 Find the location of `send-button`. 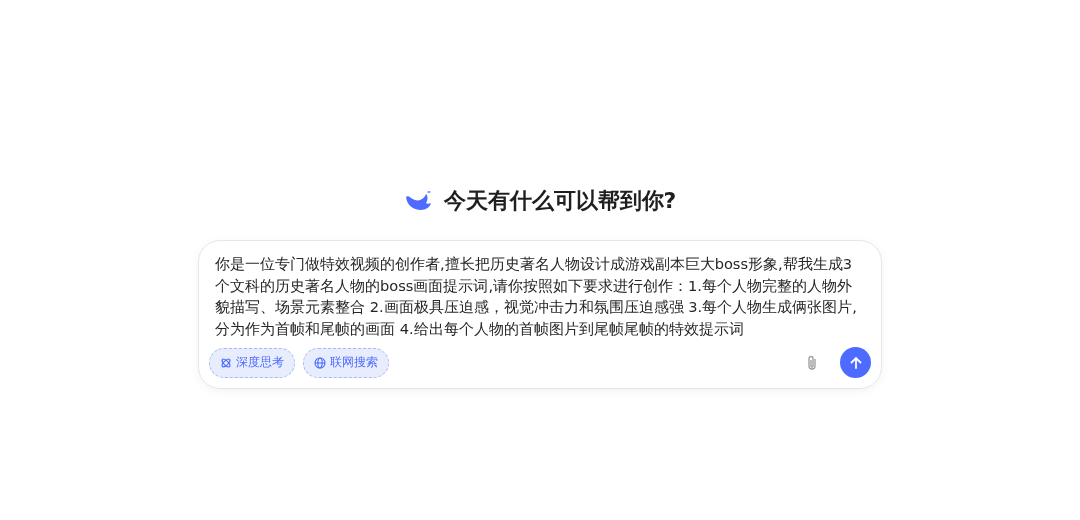

send-button is located at coordinates (855, 362).